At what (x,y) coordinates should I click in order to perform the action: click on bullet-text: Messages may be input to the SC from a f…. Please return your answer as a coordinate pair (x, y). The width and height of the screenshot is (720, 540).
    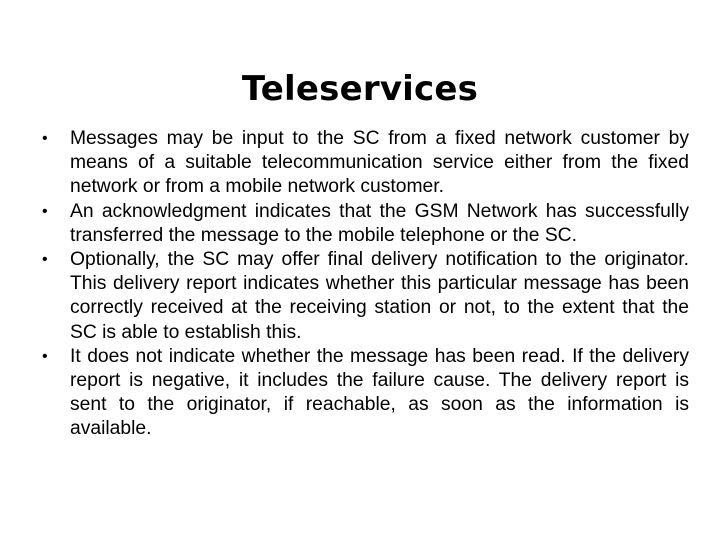
    Looking at the image, I should click on (379, 163).